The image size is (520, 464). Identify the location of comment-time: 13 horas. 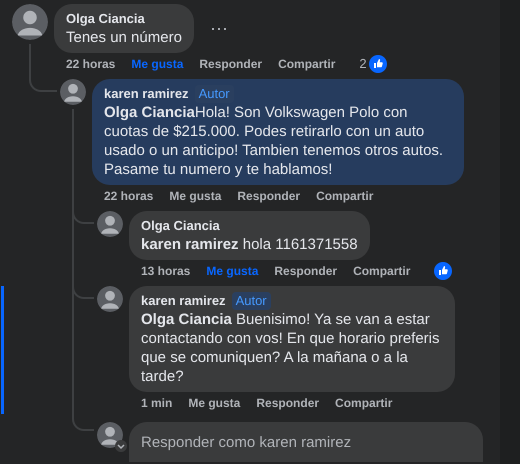
(165, 271).